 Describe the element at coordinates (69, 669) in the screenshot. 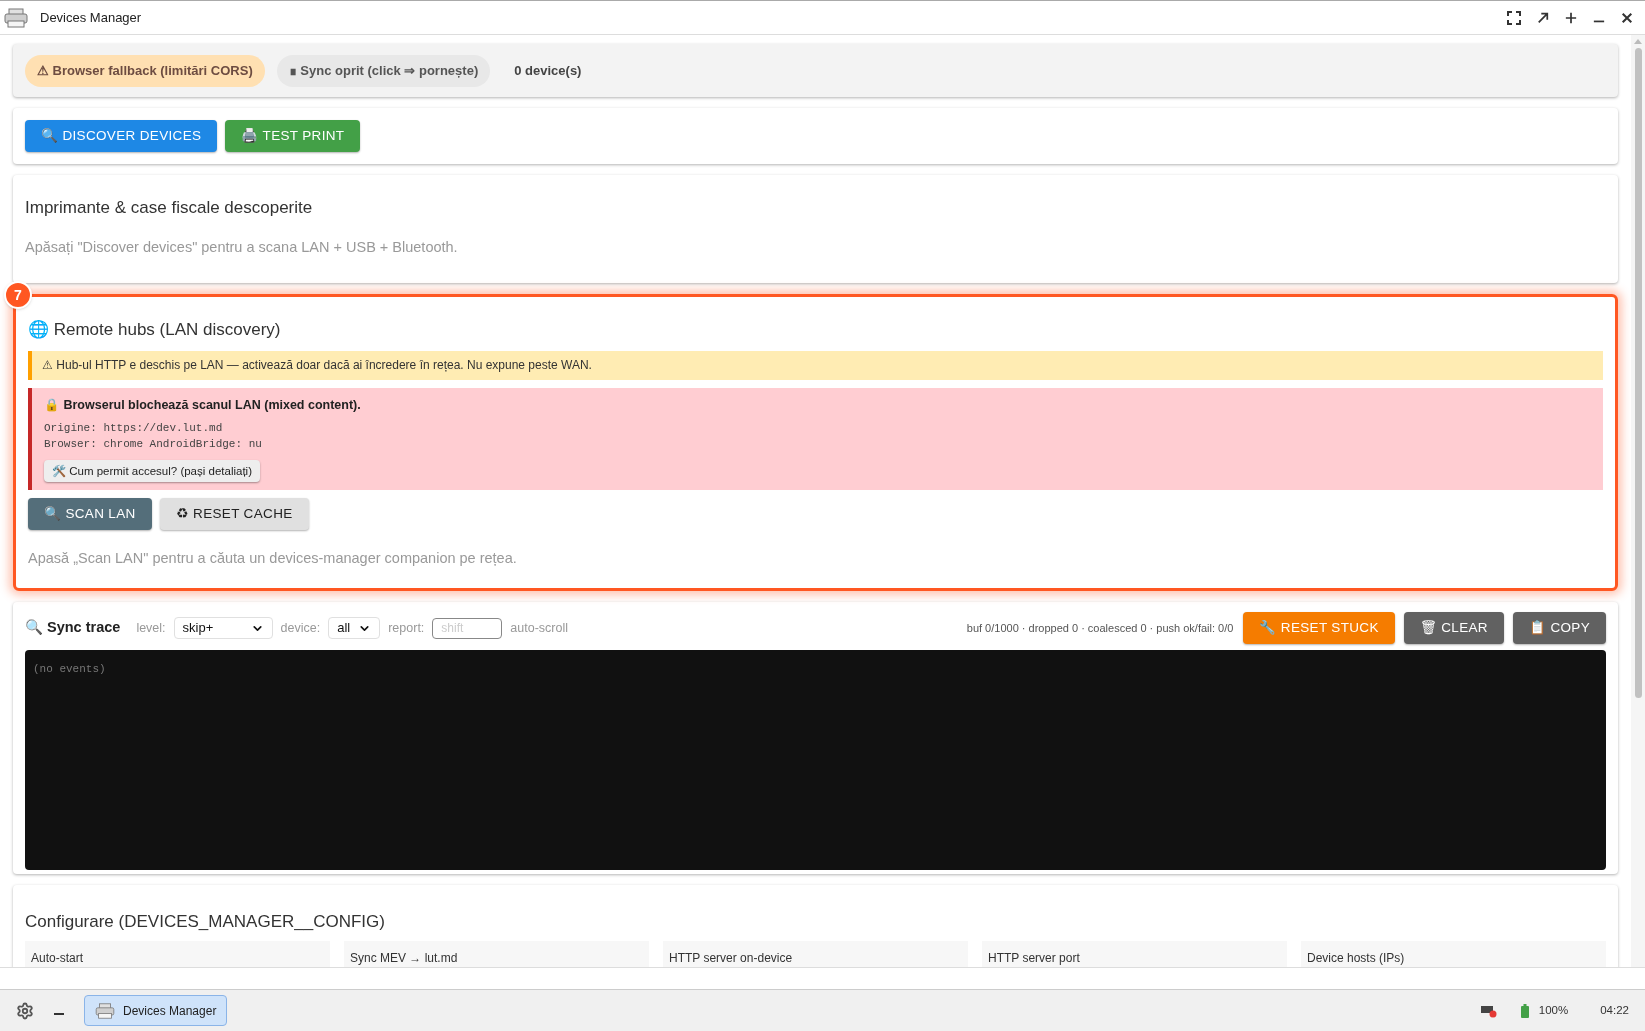

I see `log-message: (no events)` at that location.